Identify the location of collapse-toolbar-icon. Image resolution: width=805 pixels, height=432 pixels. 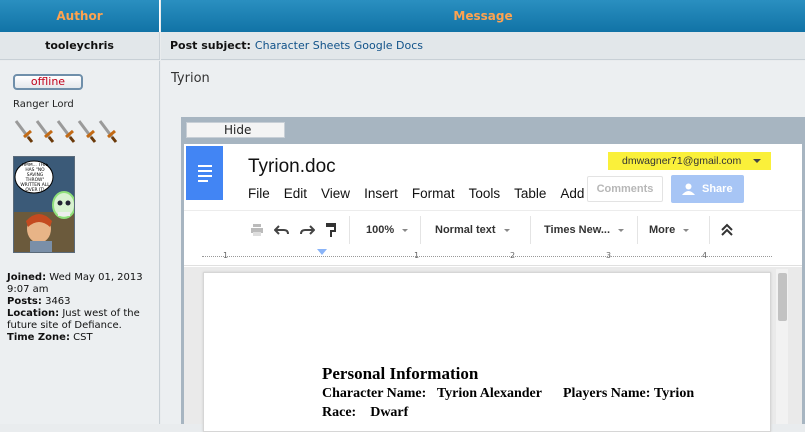
(727, 230).